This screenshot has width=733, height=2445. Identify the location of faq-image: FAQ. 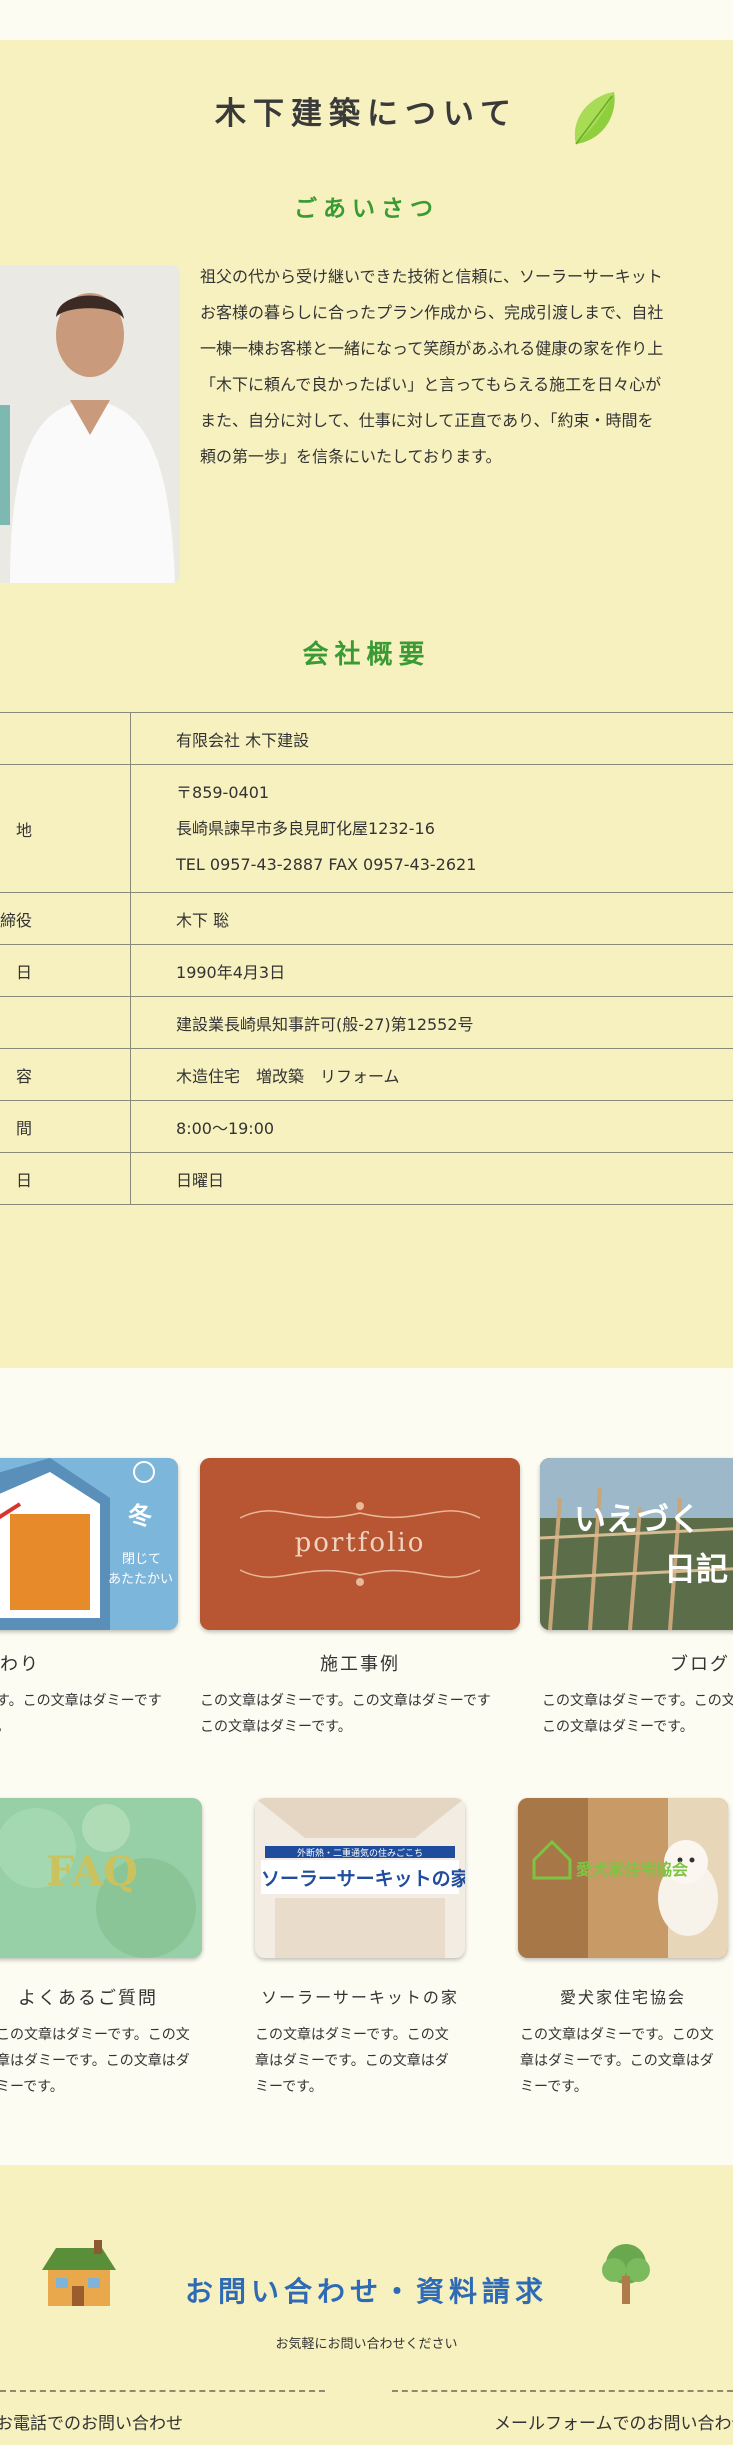
(101, 1878).